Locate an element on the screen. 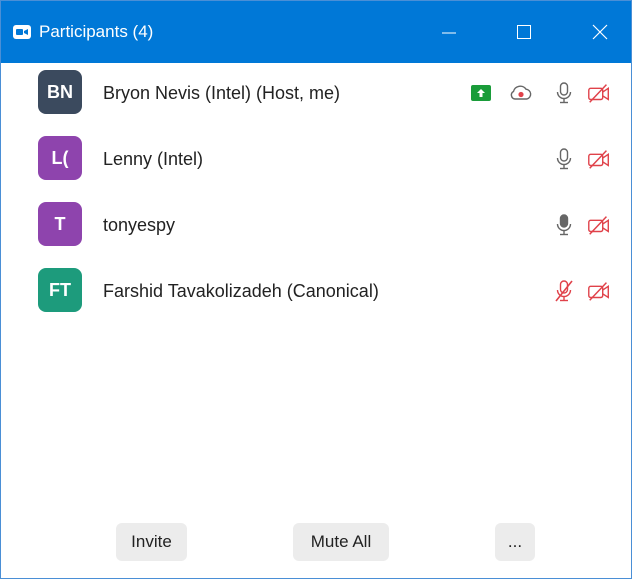 The height and width of the screenshot is (579, 632). maximize-button is located at coordinates (524, 32).